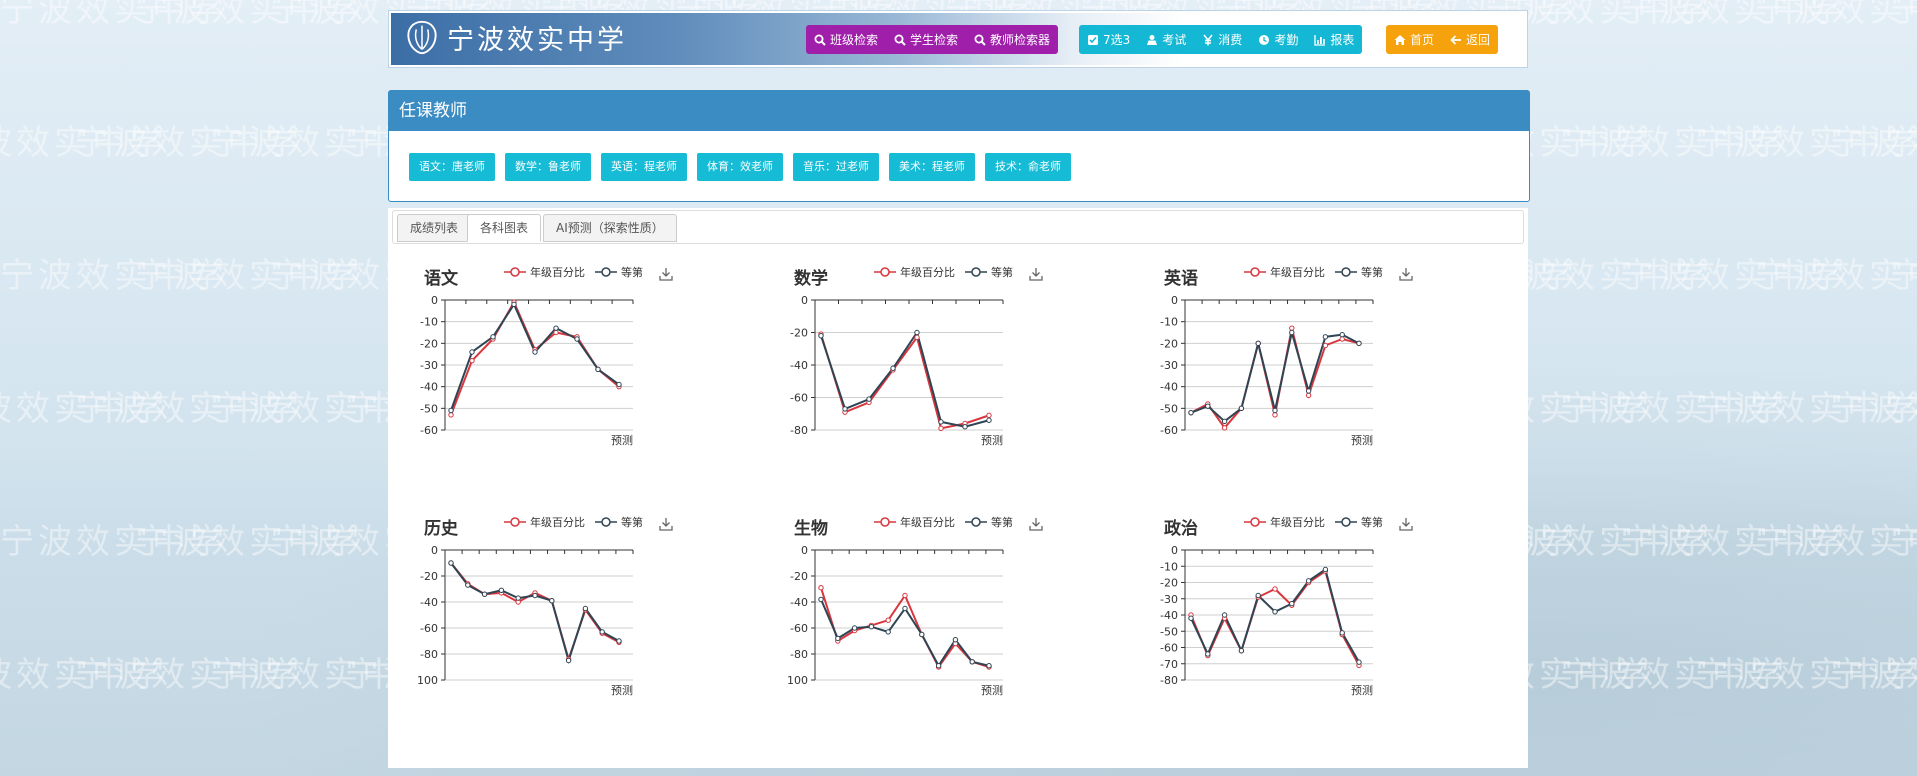 The height and width of the screenshot is (776, 1917). What do you see at coordinates (1108, 39) in the screenshot?
I see `nav-button-7选3: 7选3` at bounding box center [1108, 39].